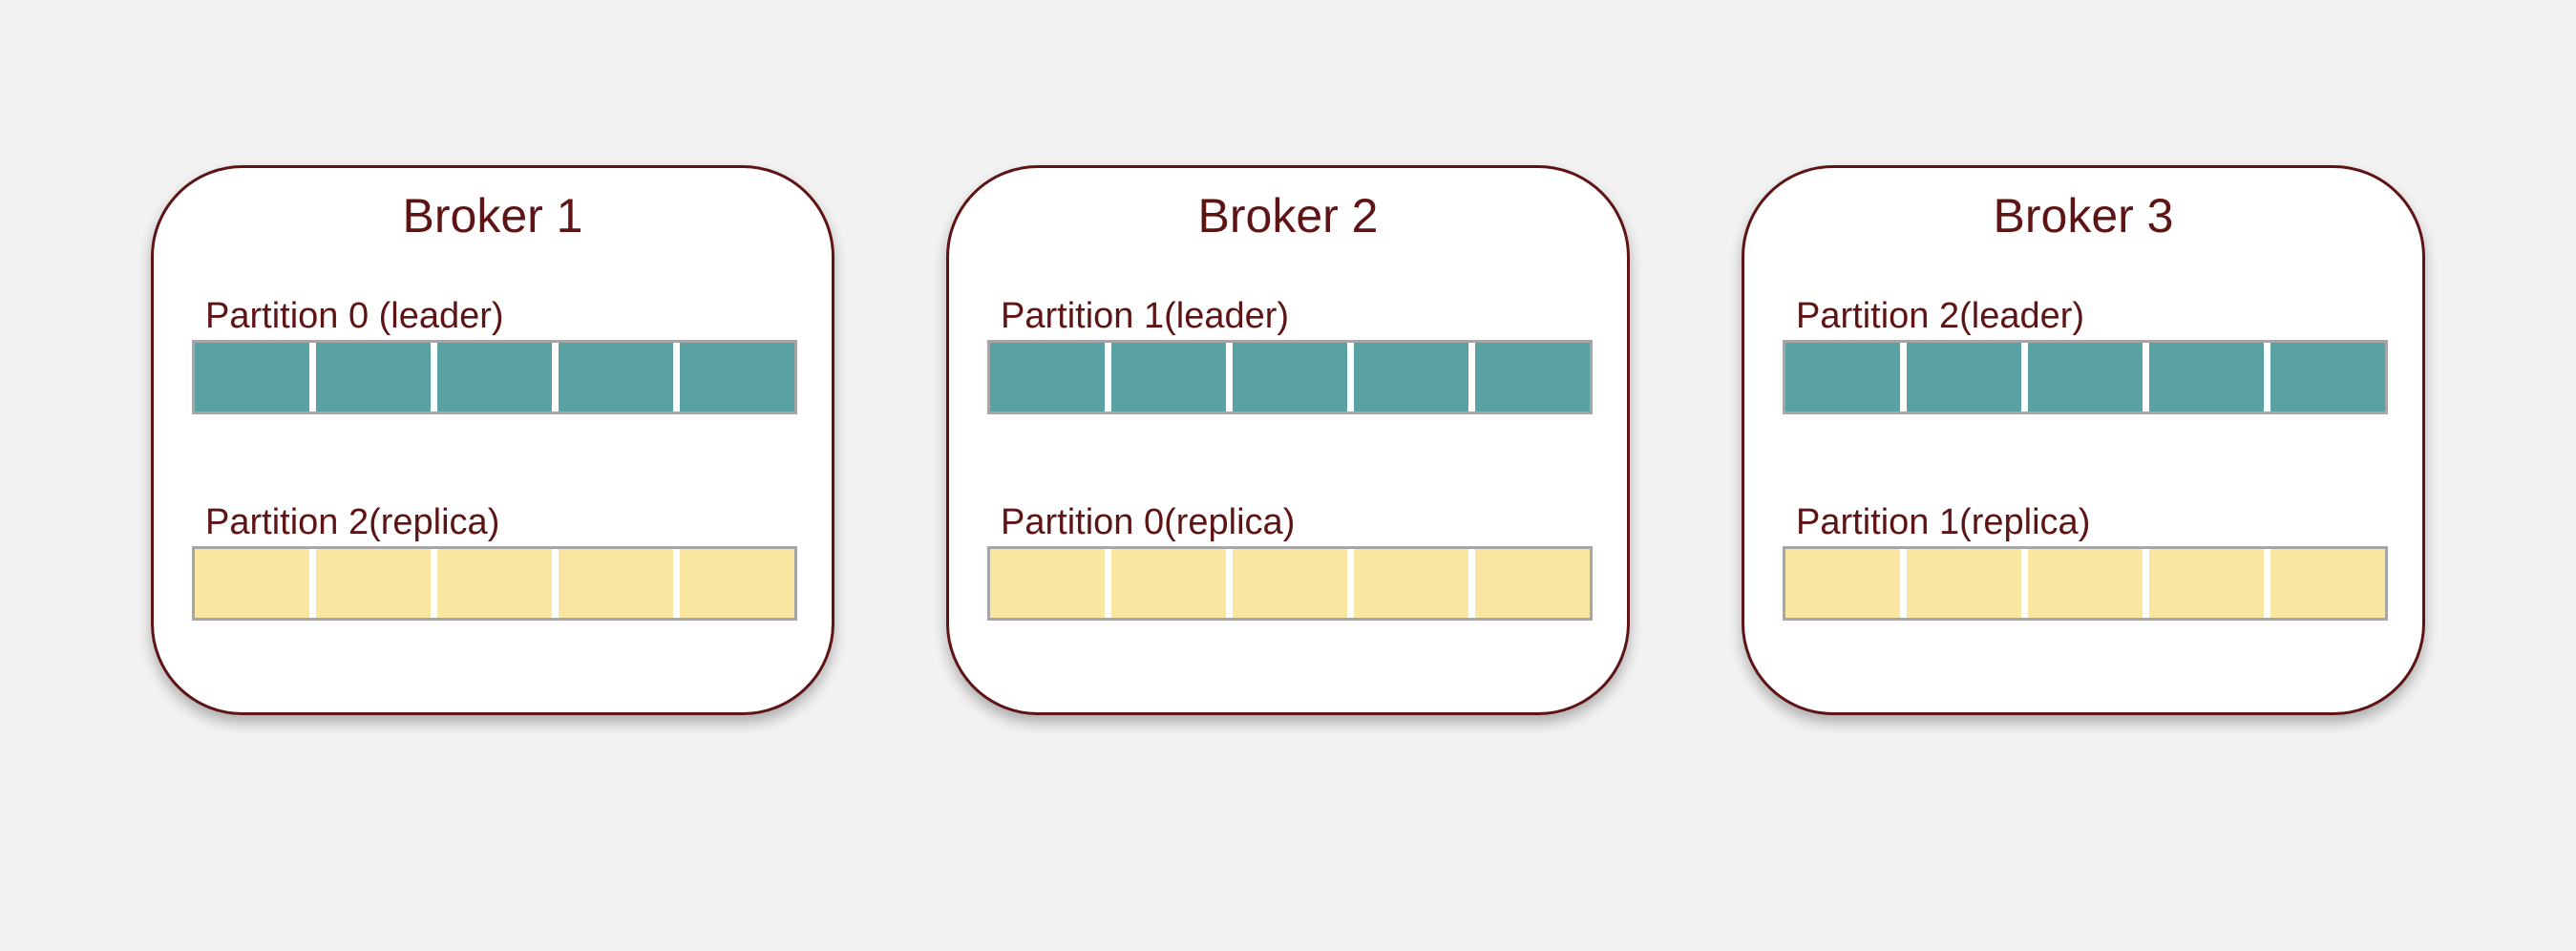 The height and width of the screenshot is (951, 2576). What do you see at coordinates (354, 316) in the screenshot?
I see `leader-partition-label: Partition 0 (leader)` at bounding box center [354, 316].